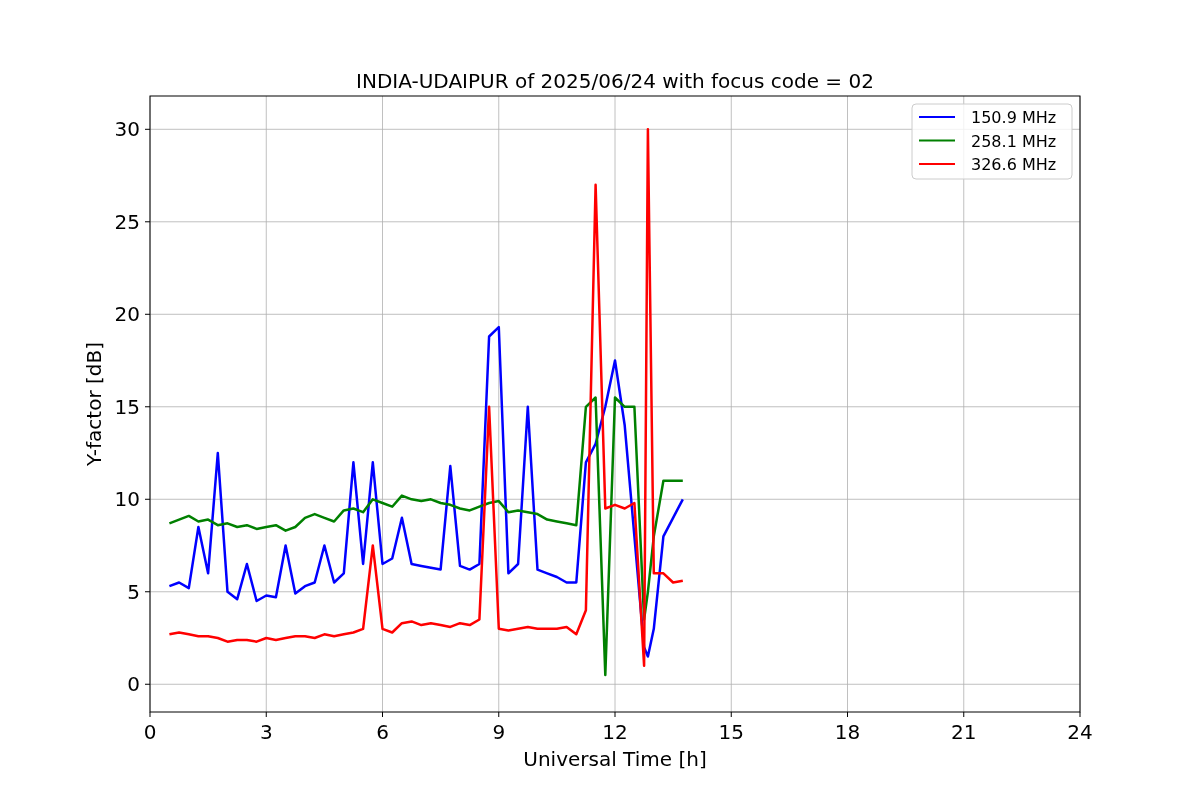 This screenshot has width=1200, height=800. What do you see at coordinates (615, 81) in the screenshot?
I see `chart-title: INDIA-UDAIPUR of 2025/06/24 with focus code = 02` at bounding box center [615, 81].